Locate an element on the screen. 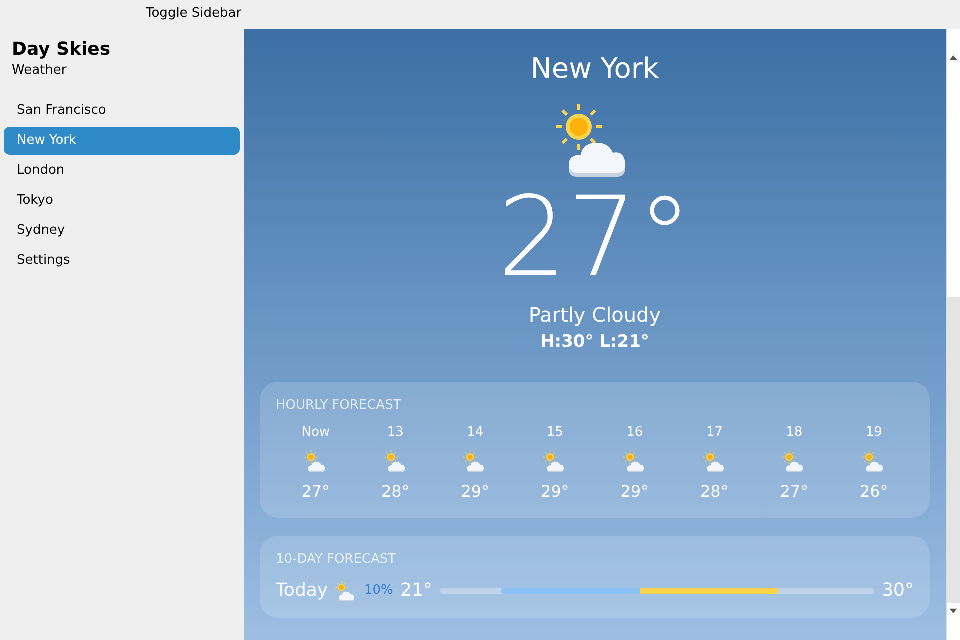 Image resolution: width=960 pixels, height=640 pixels. sidebar-item: San Francisco is located at coordinates (122, 110).